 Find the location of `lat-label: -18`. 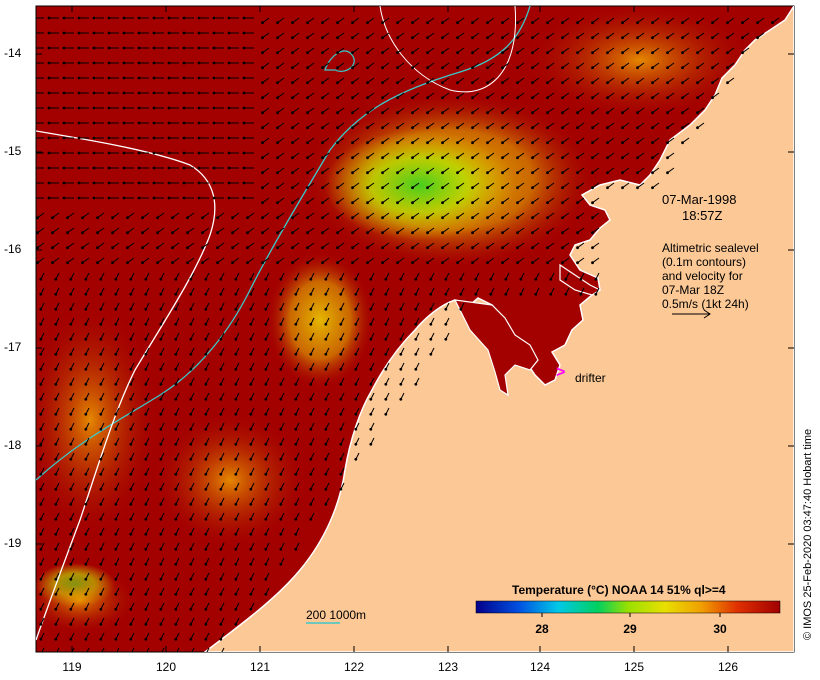

lat-label: -18 is located at coordinates (13, 445).